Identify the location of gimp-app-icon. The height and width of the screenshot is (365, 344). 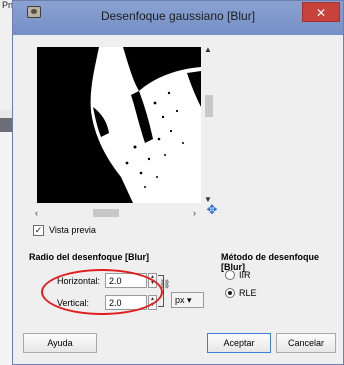
(34, 12).